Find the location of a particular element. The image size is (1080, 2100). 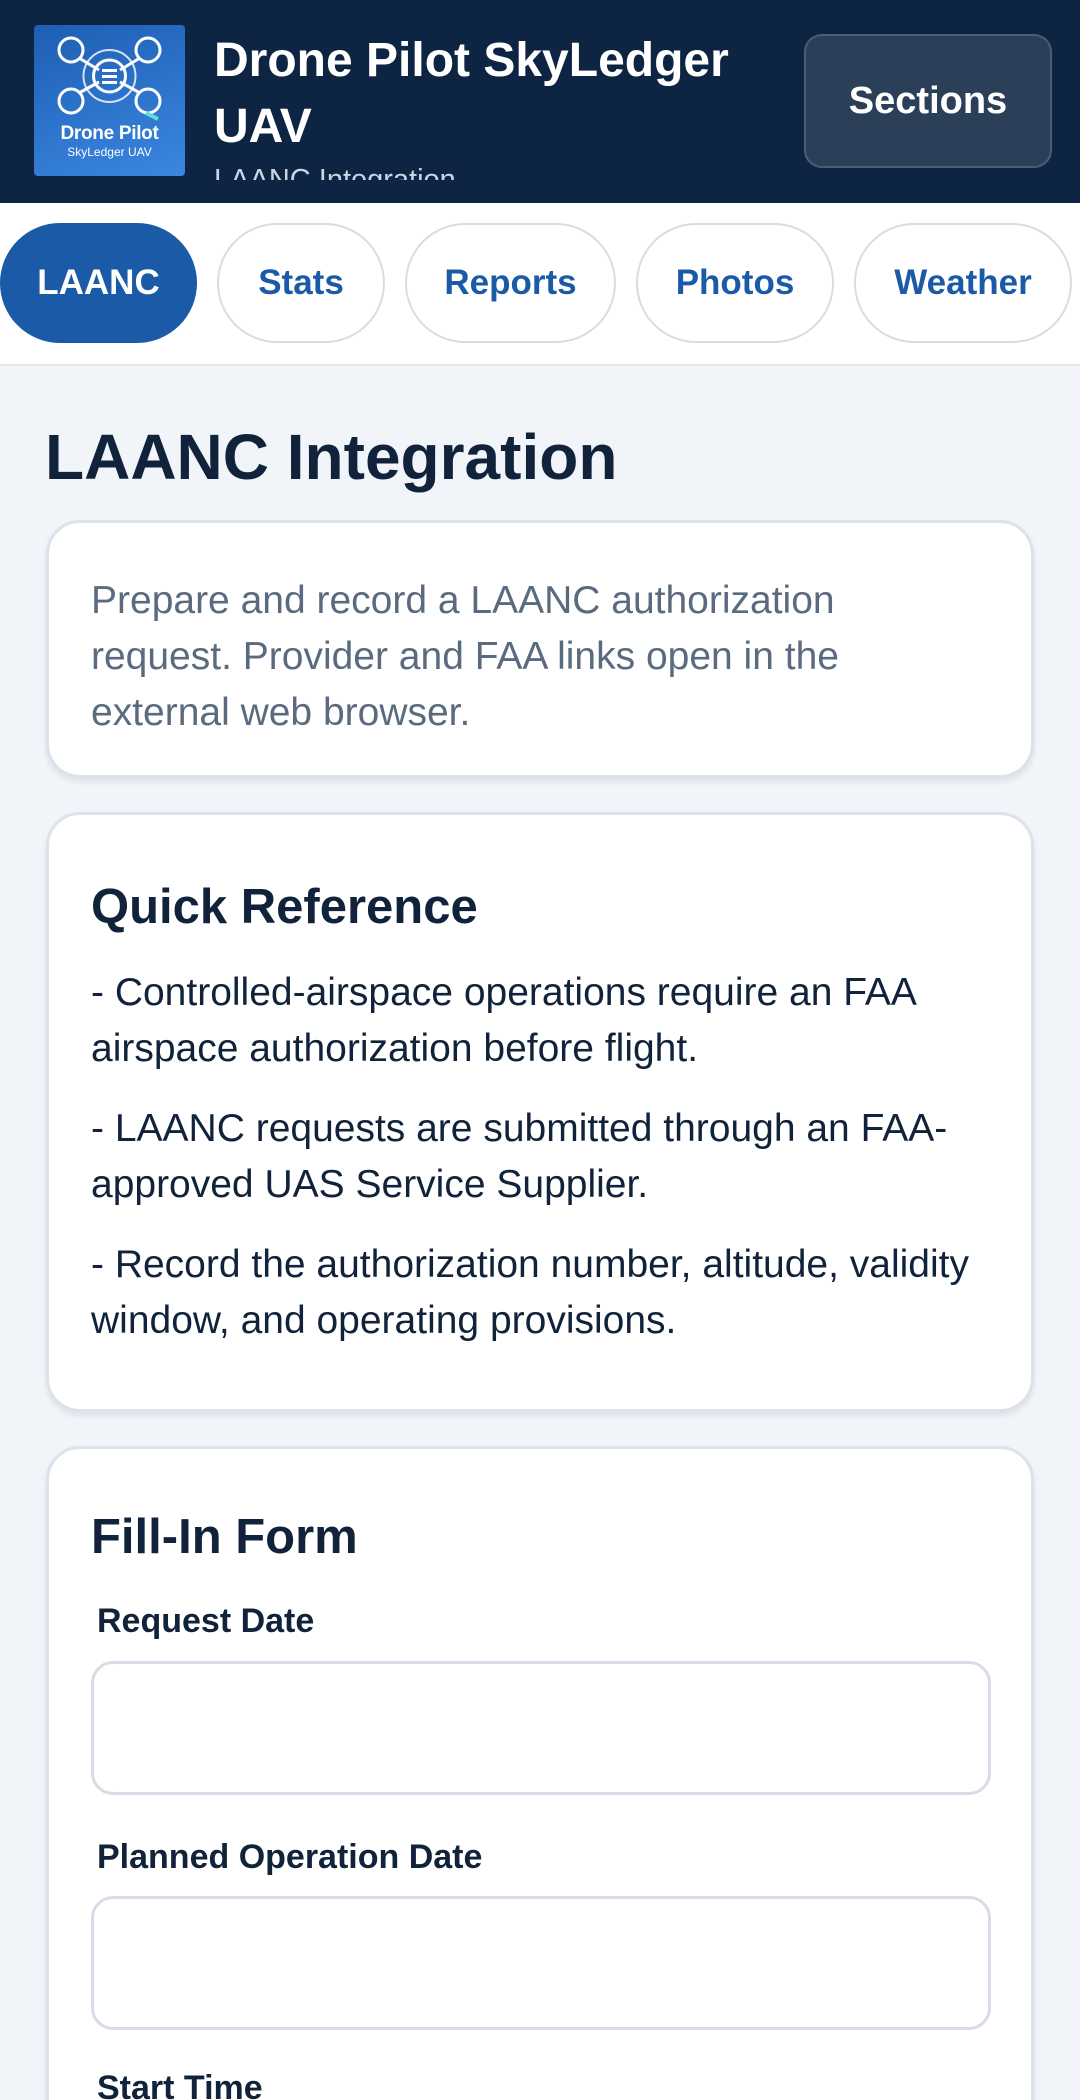

tab-photos: Photos is located at coordinates (735, 283).